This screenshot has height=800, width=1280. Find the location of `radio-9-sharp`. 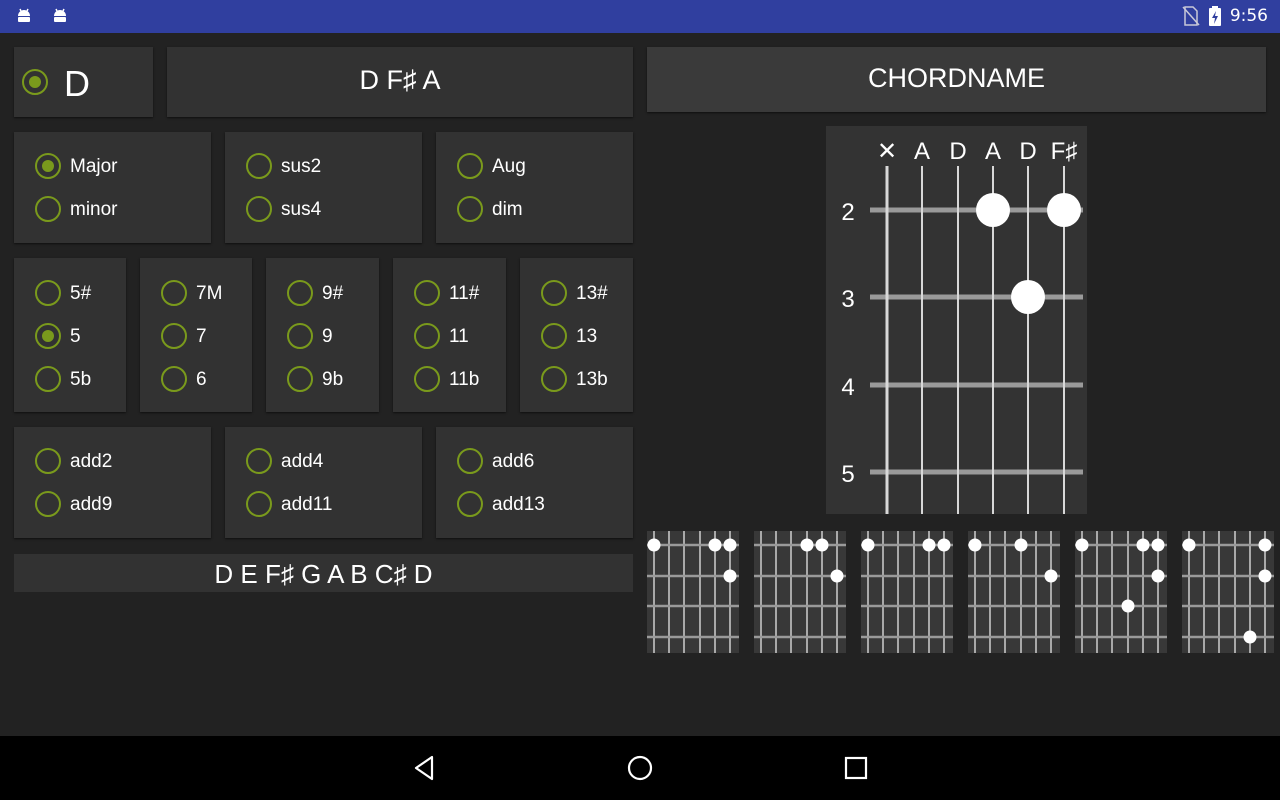

radio-9-sharp is located at coordinates (300, 293).